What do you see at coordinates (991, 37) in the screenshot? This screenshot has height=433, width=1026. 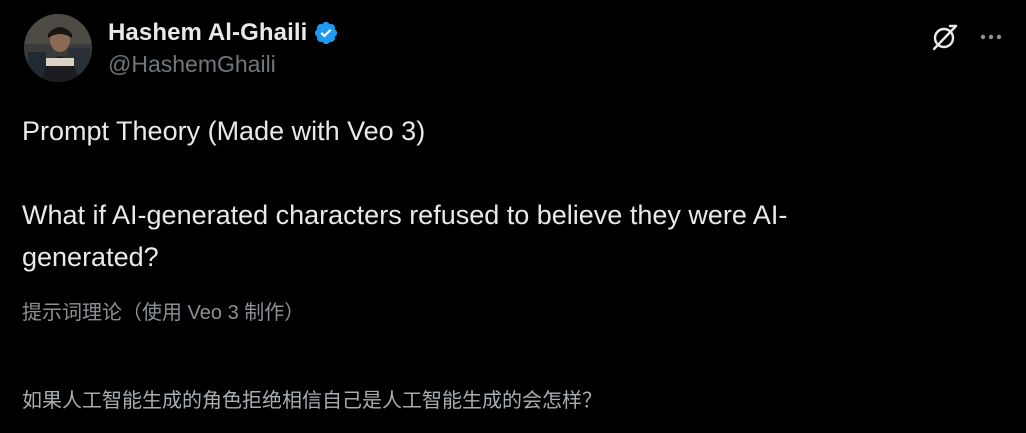 I see `more-options-icon` at bounding box center [991, 37].